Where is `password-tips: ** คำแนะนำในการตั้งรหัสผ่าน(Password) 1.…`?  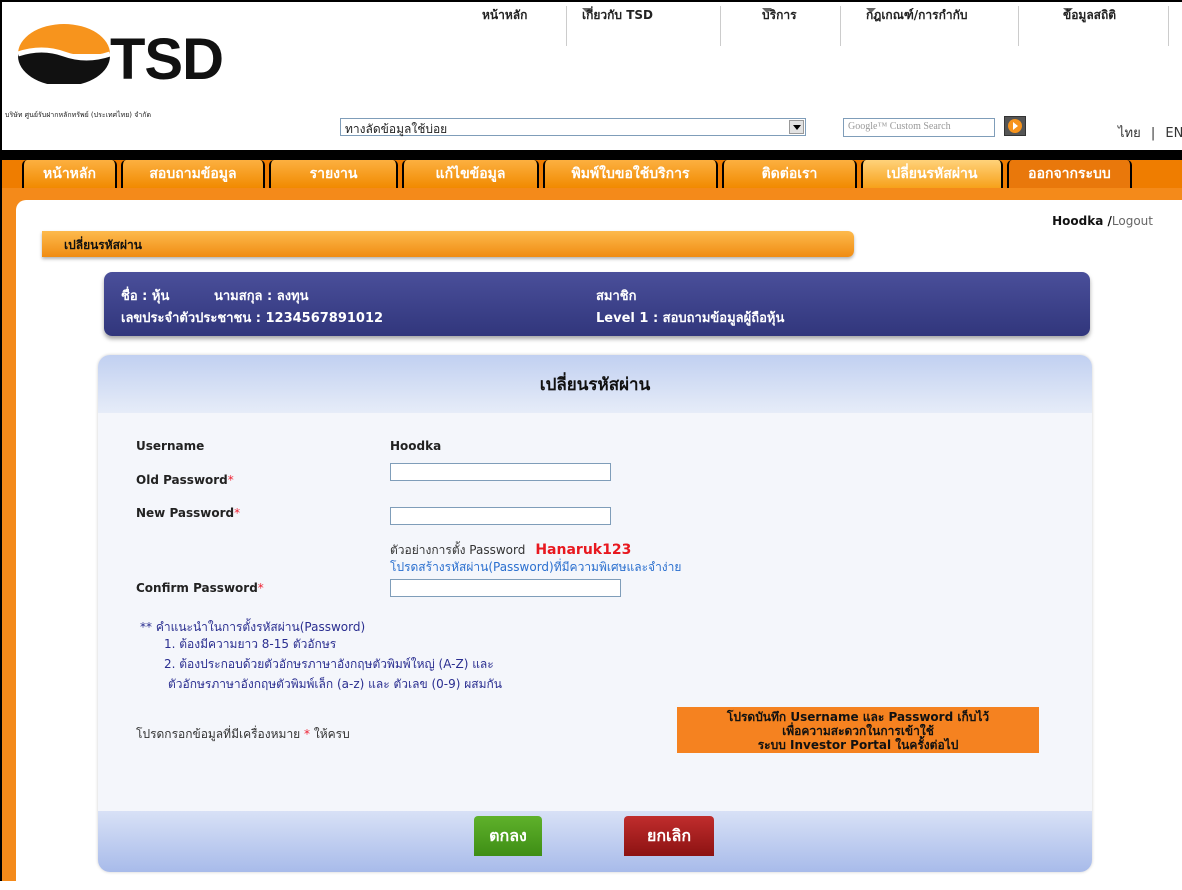
password-tips: ** คำแนะนำในการตั้งรหัสผ่าน(Password) 1.… is located at coordinates (321, 655).